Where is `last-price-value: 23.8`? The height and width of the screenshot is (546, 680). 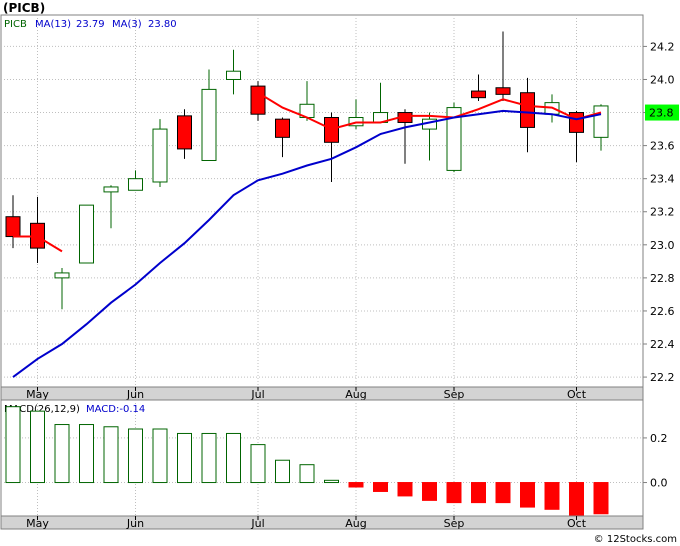
last-price-value: 23.8 is located at coordinates (661, 113).